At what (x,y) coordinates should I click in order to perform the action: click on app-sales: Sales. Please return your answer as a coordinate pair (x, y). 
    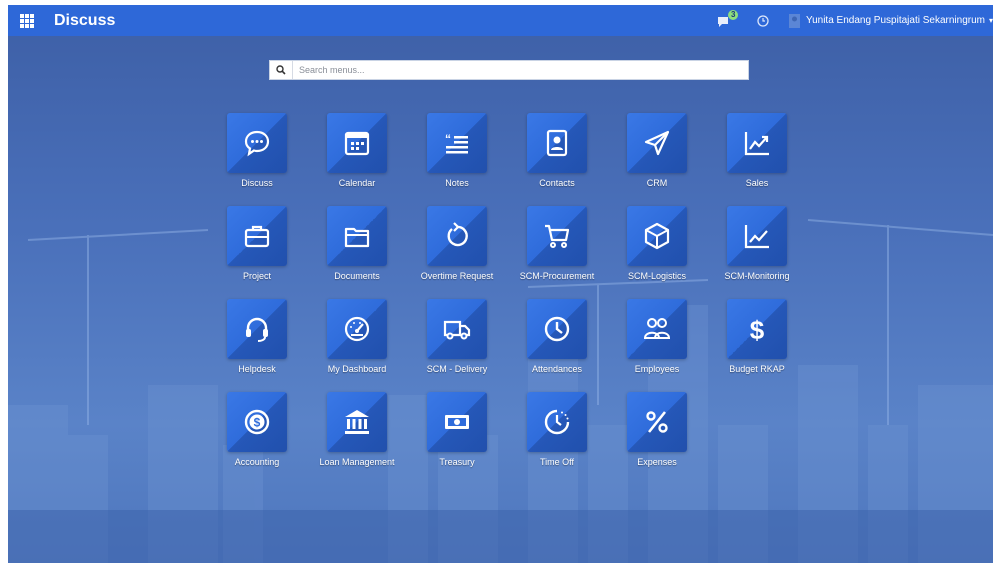
    Looking at the image, I should click on (757, 153).